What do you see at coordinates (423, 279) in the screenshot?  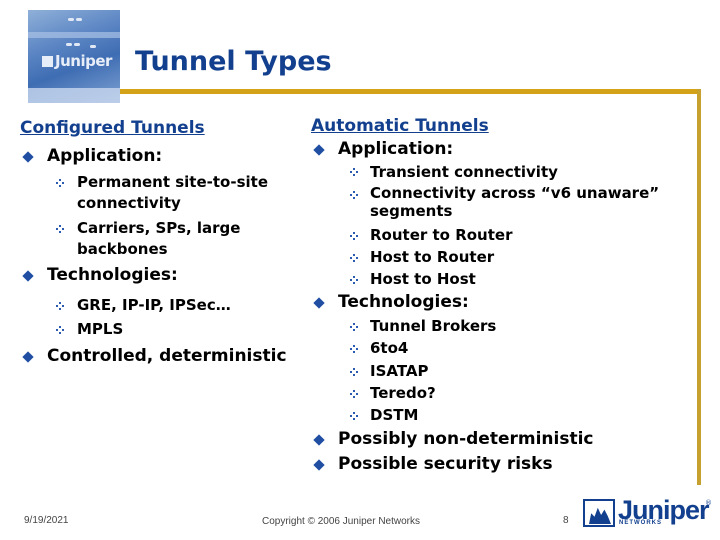 I see `right-sub-item: Host to Host` at bounding box center [423, 279].